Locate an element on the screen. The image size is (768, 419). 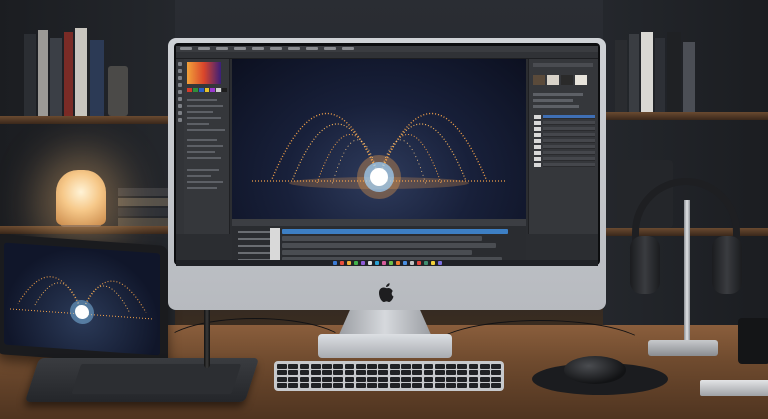
drawing-pad is located at coordinates (142, 380).